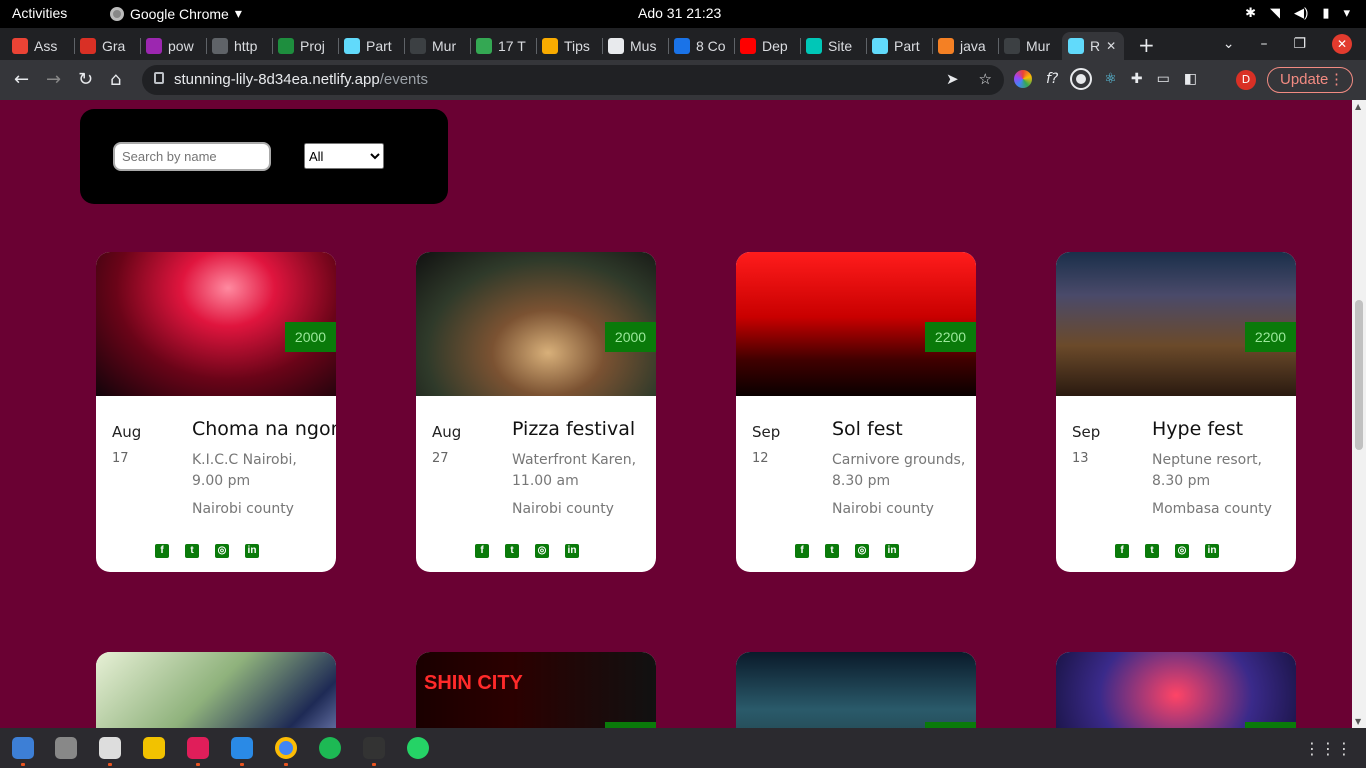  I want to click on extensions-puzzle-icon: ✚, so click(1137, 79).